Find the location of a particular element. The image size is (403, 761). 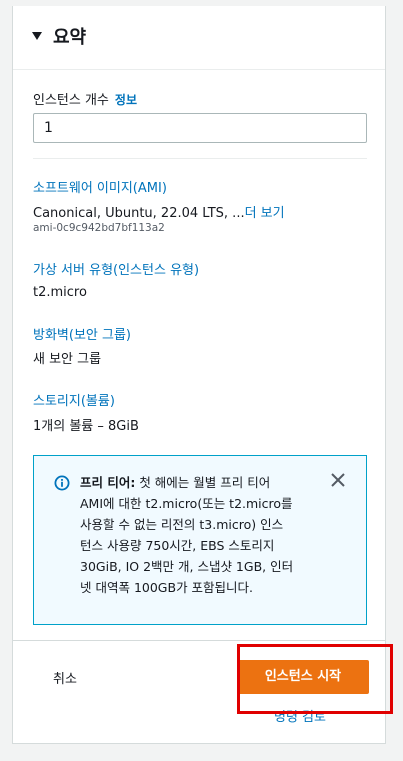

instance-type-value: t2.micro is located at coordinates (60, 292).